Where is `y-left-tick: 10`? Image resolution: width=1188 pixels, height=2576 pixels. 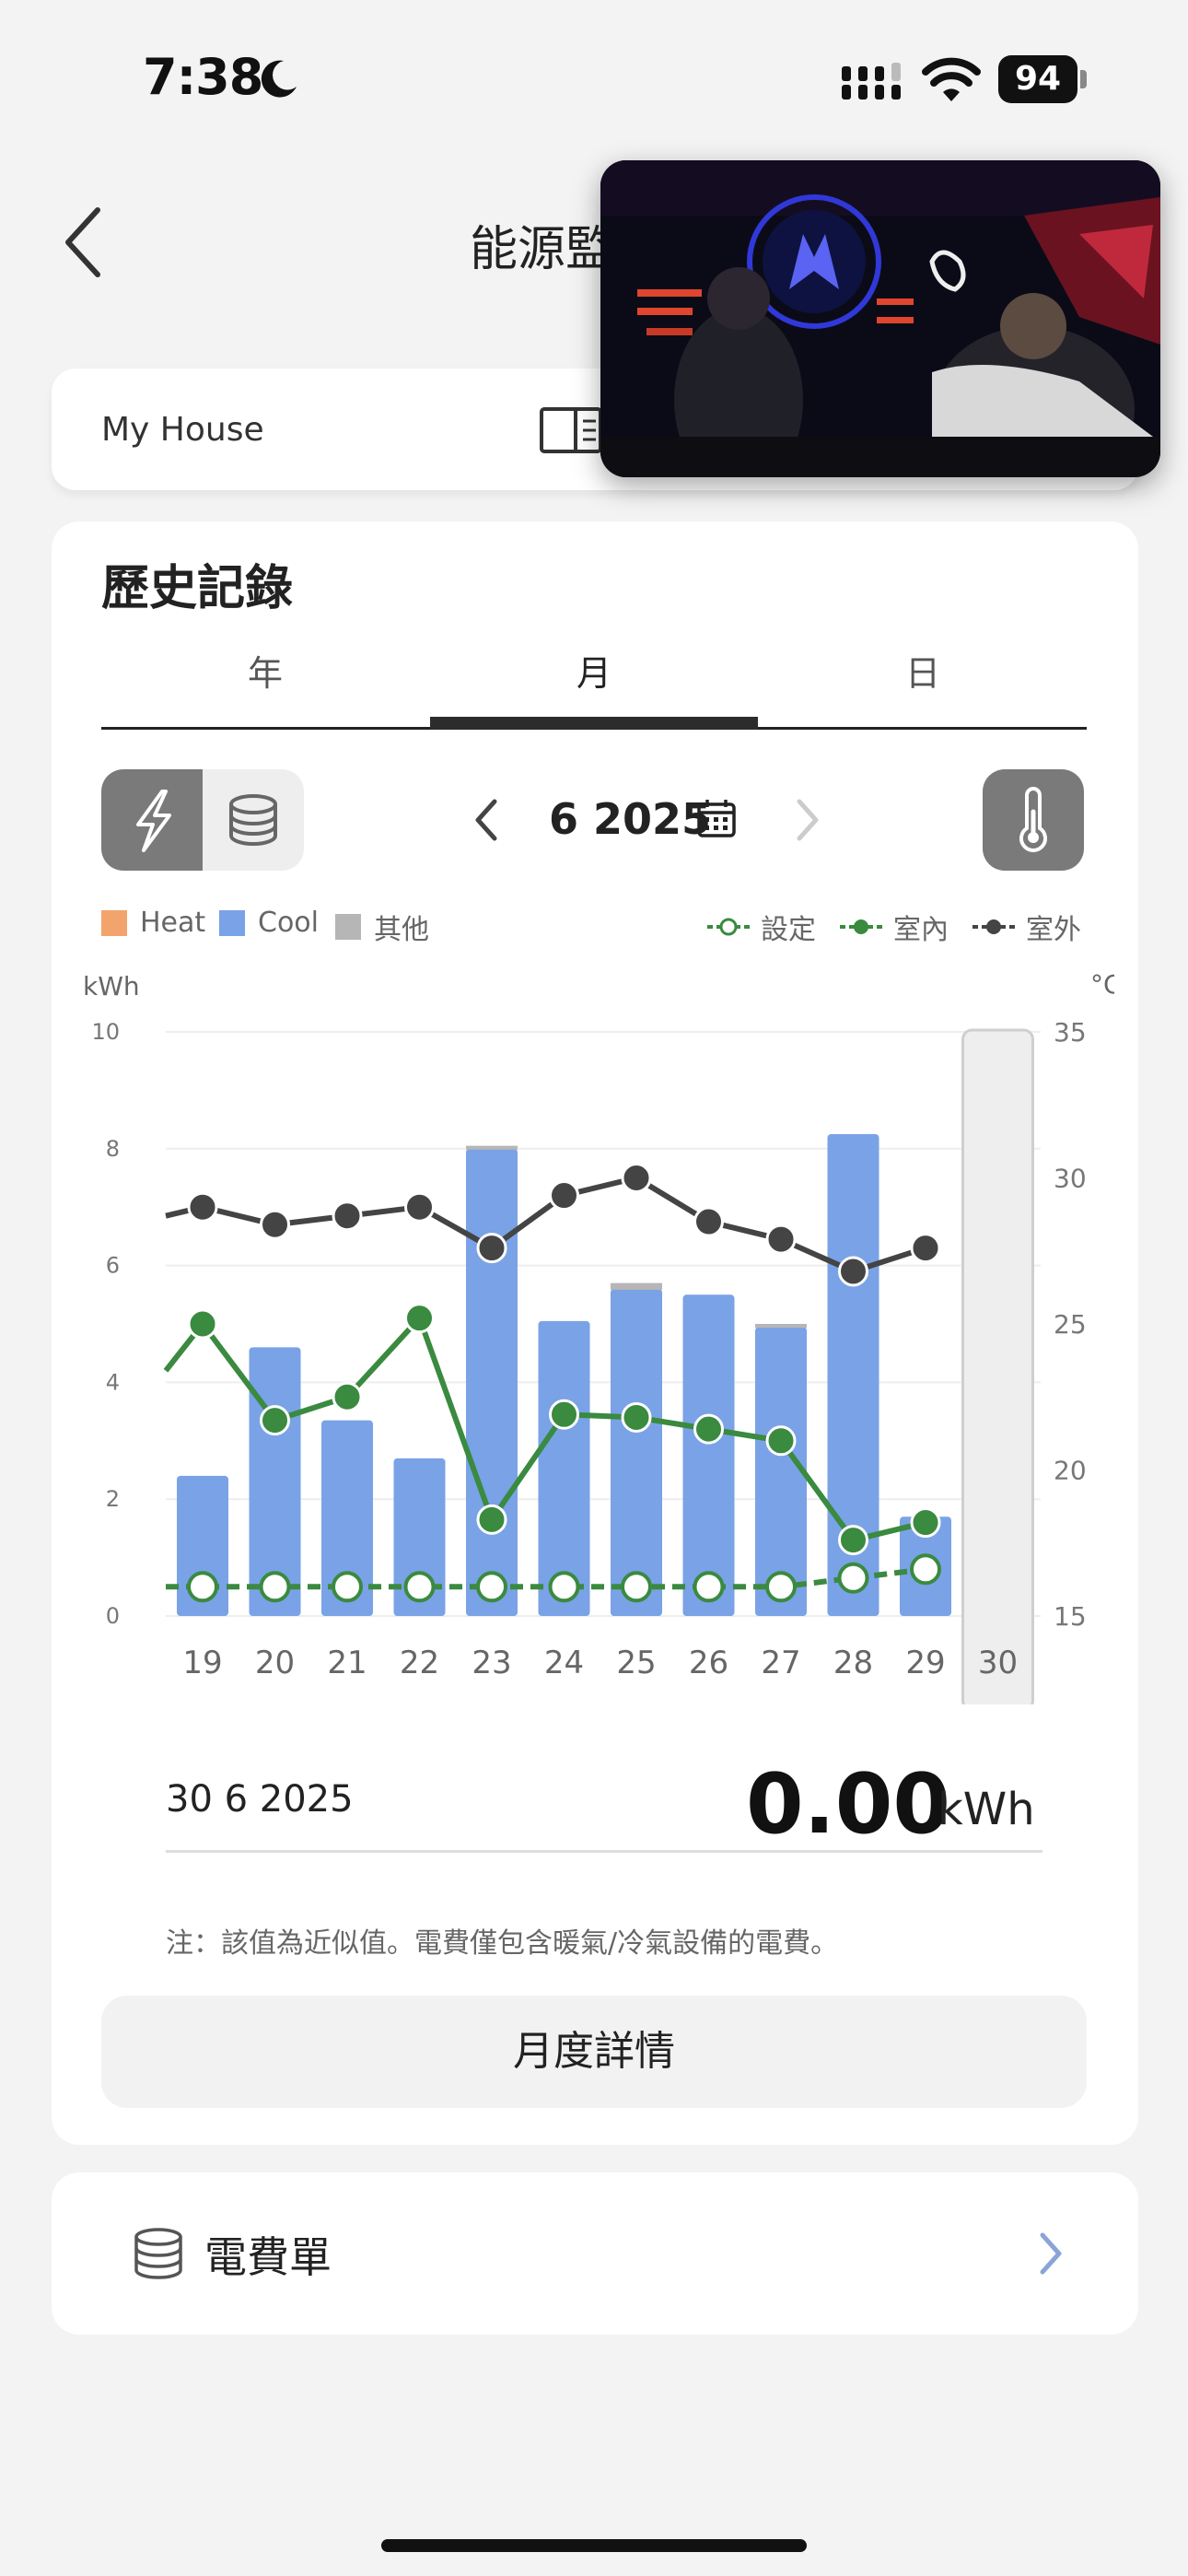
y-left-tick: 10 is located at coordinates (105, 1032).